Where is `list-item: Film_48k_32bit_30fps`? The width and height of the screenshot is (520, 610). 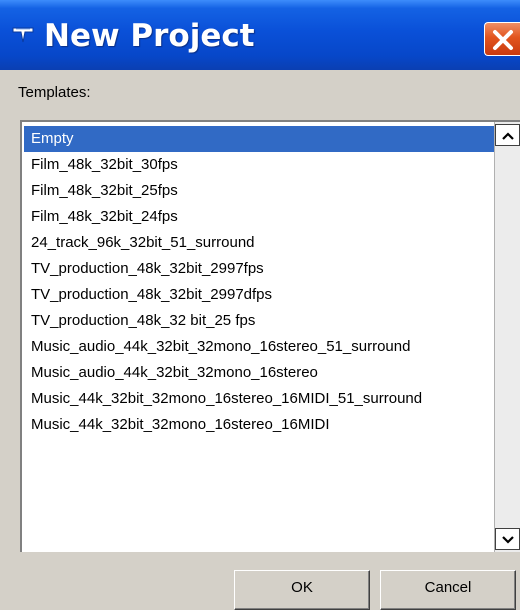 list-item: Film_48k_32bit_30fps is located at coordinates (263, 165).